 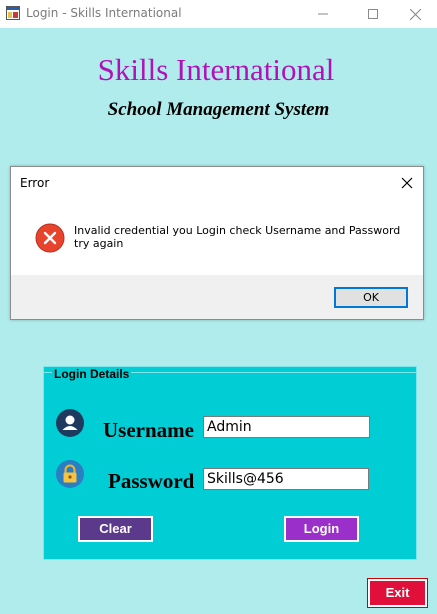 What do you see at coordinates (50, 238) in the screenshot?
I see `error-icon` at bounding box center [50, 238].